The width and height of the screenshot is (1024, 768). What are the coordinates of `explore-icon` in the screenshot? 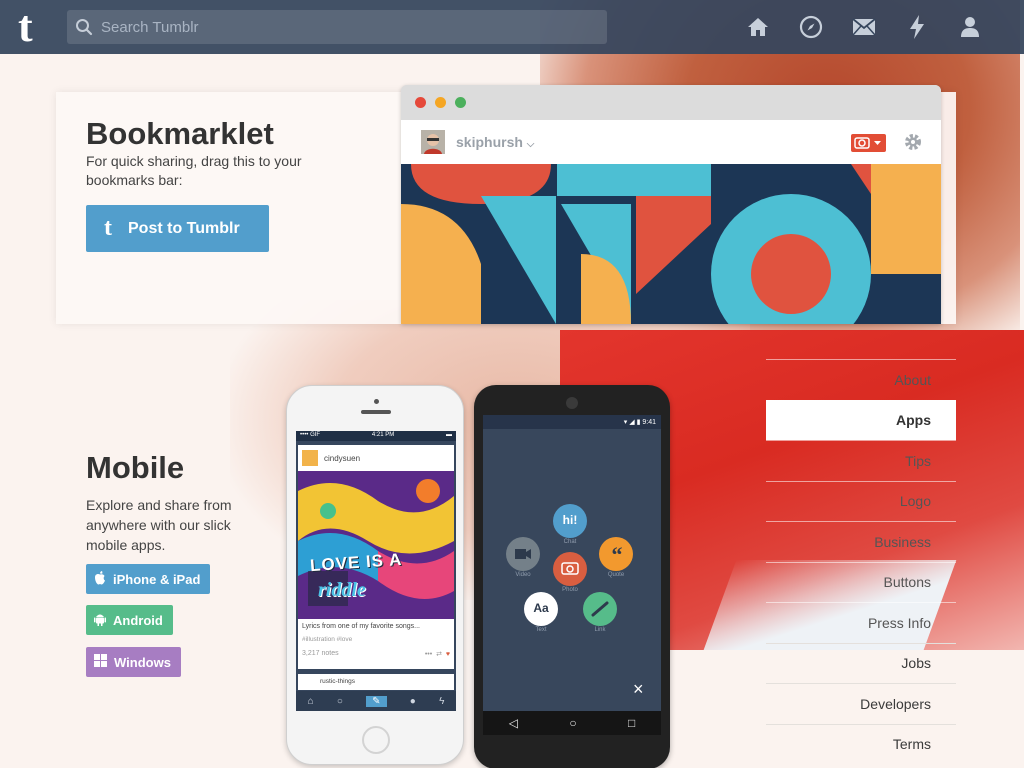 It's located at (811, 27).